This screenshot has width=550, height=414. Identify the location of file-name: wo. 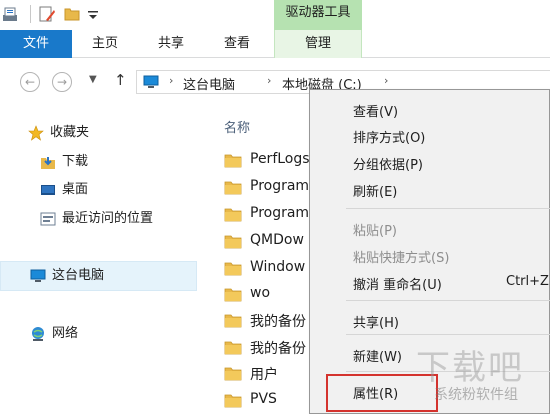
(260, 293).